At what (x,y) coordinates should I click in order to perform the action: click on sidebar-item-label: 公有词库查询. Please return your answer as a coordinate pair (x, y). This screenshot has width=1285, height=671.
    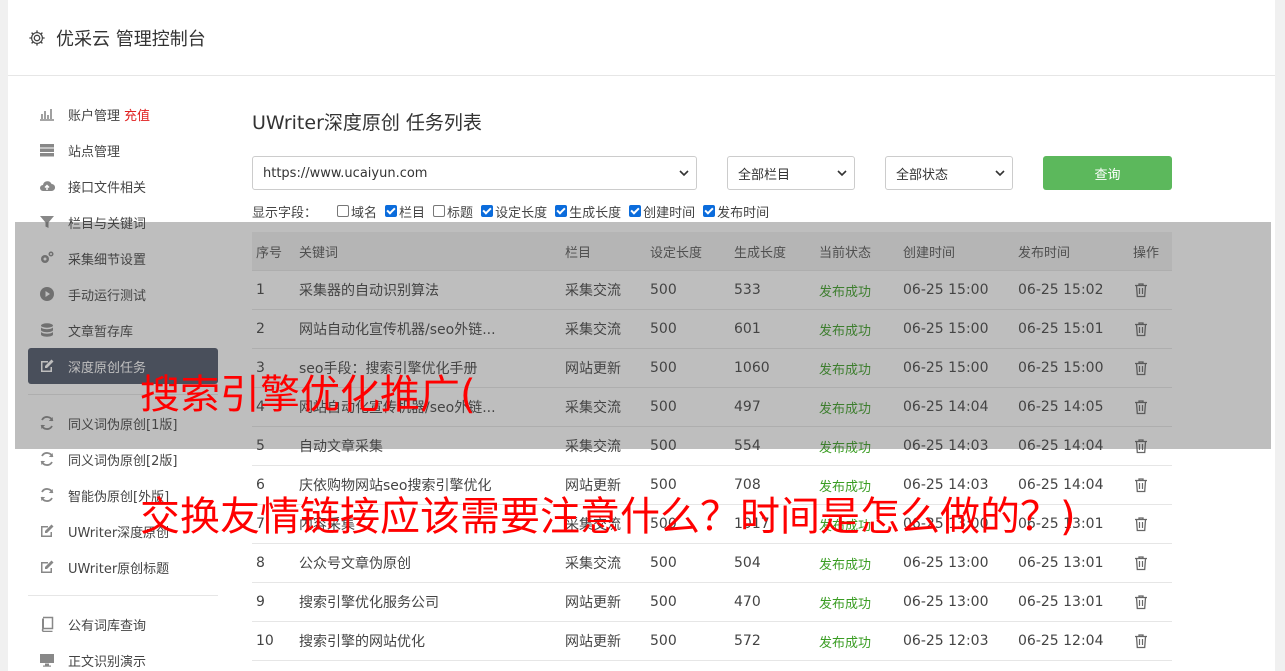
    Looking at the image, I should click on (107, 626).